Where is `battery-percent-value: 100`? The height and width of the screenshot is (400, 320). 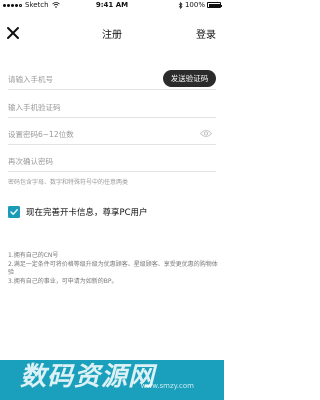 battery-percent-value: 100 is located at coordinates (191, 5).